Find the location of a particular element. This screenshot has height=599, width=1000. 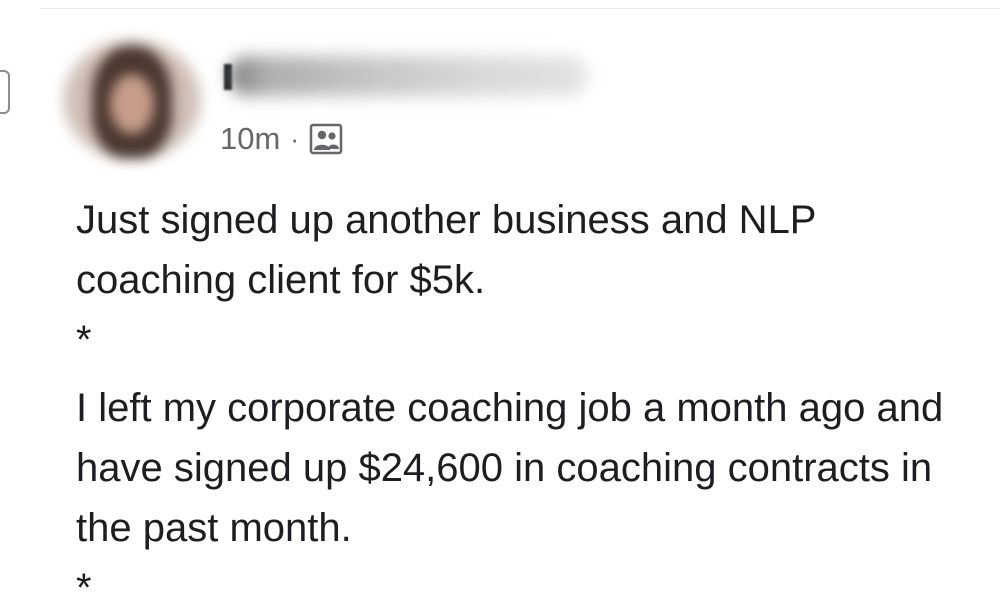

author-name-redacted is located at coordinates (410, 76).